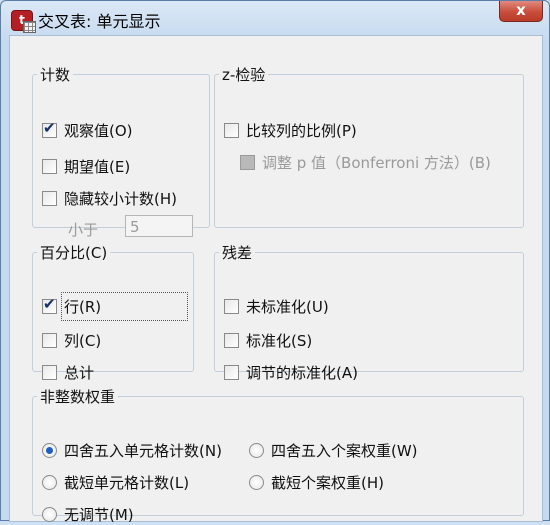 This screenshot has width=550, height=525. Describe the element at coordinates (521, 11) in the screenshot. I see `close-button: x` at that location.